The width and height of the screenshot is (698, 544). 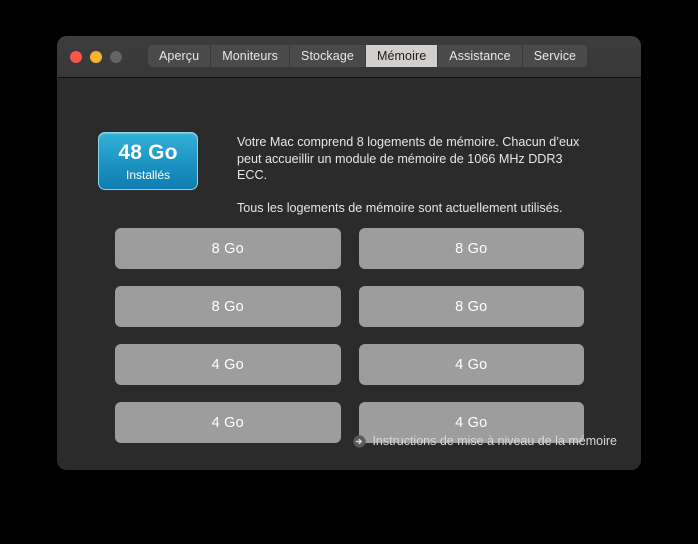 What do you see at coordinates (148, 174) in the screenshot?
I see `installed-memory-caption: Installés` at bounding box center [148, 174].